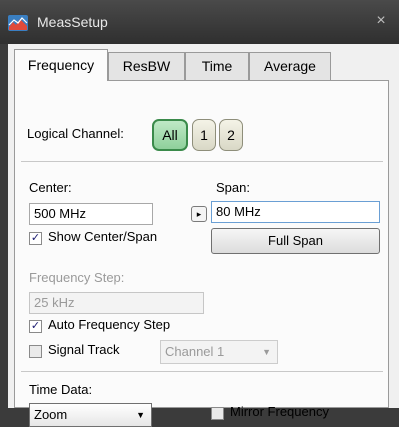 The image size is (399, 427). Describe the element at coordinates (170, 135) in the screenshot. I see `channel-all-button: All` at that location.